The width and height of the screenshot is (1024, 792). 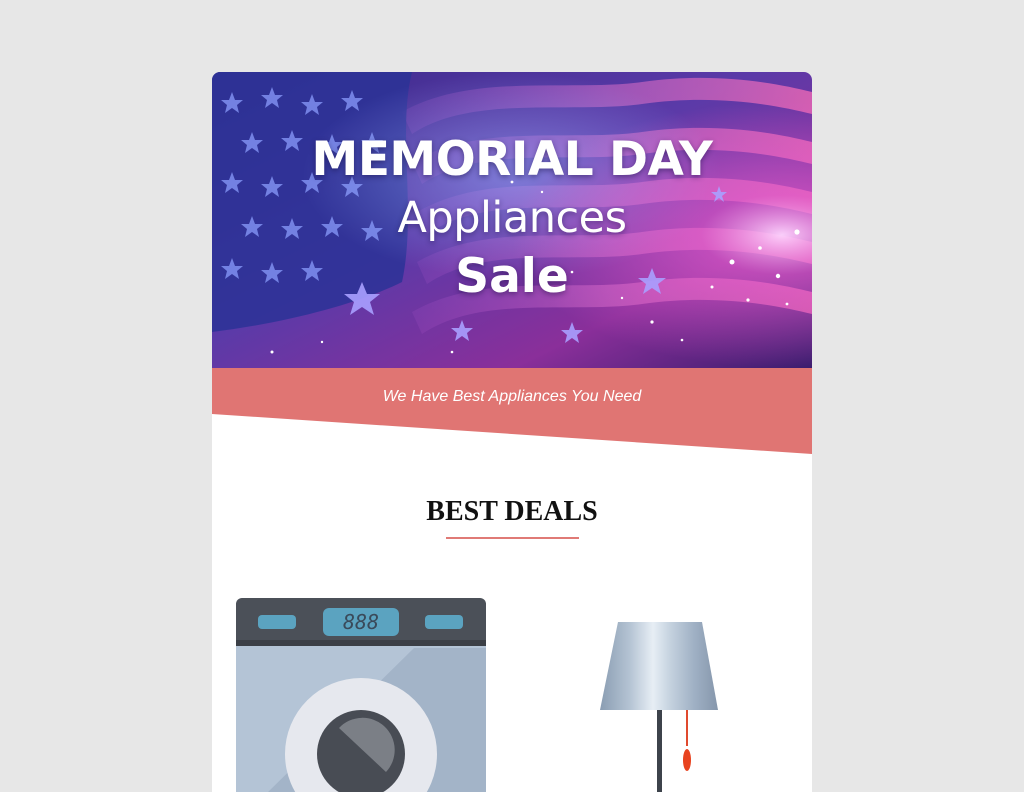 What do you see at coordinates (512, 396) in the screenshot?
I see `tagline-text: We Have Best Appliances You Need` at bounding box center [512, 396].